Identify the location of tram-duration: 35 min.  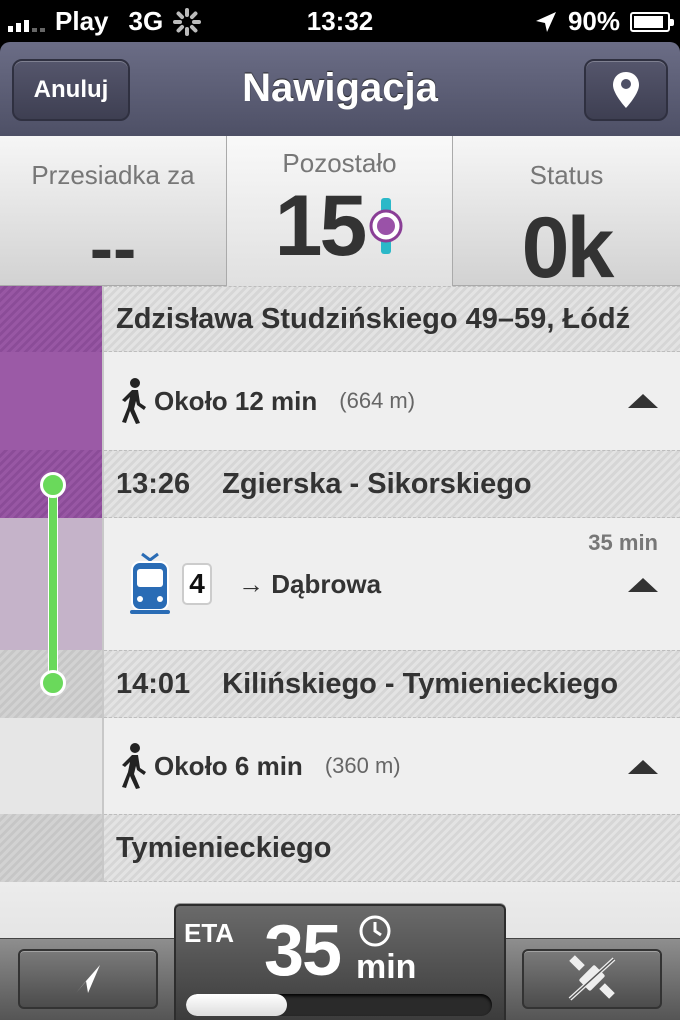
(623, 542).